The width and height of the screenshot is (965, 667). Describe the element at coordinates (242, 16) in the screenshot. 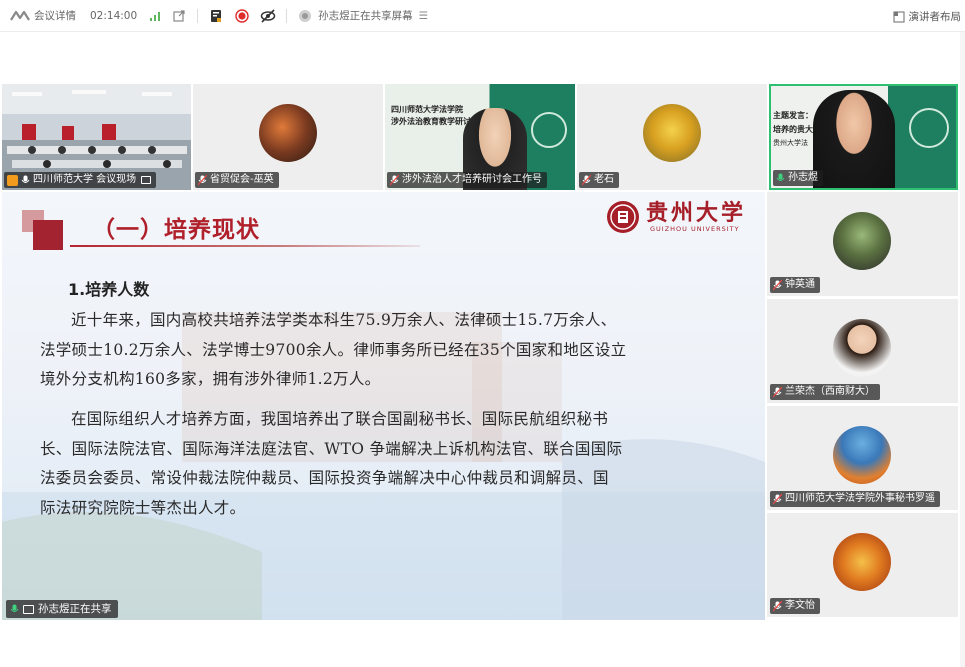

I see `record-icon` at that location.